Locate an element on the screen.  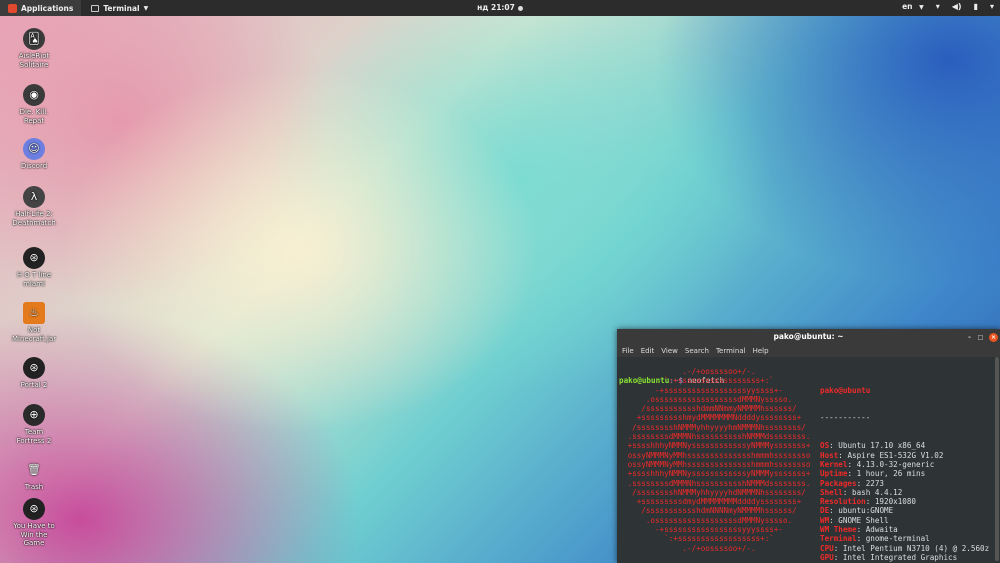
language-indicator: en ▼ is located at coordinates (913, 6).